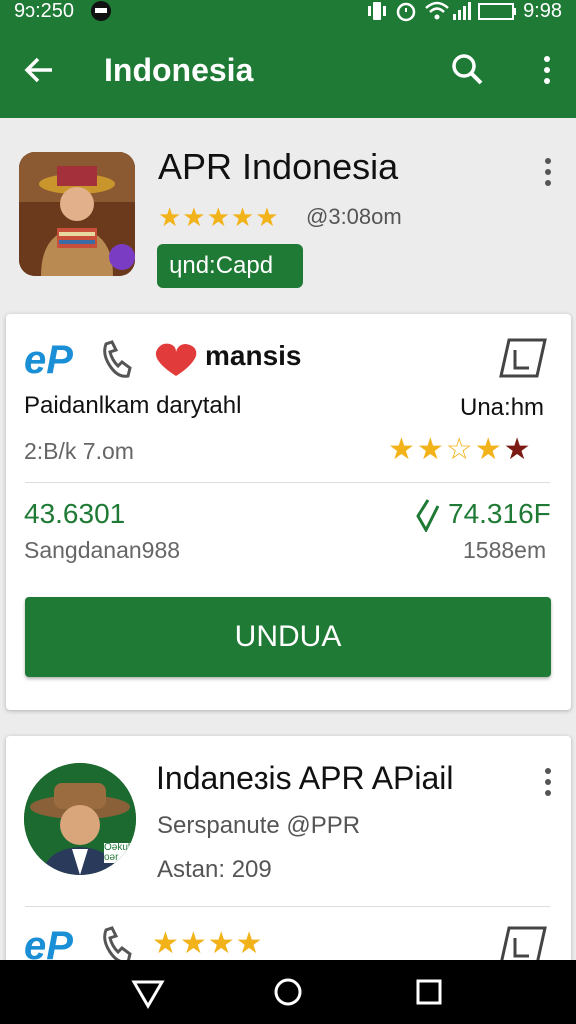  I want to click on vibrate-icon, so click(377, 14).